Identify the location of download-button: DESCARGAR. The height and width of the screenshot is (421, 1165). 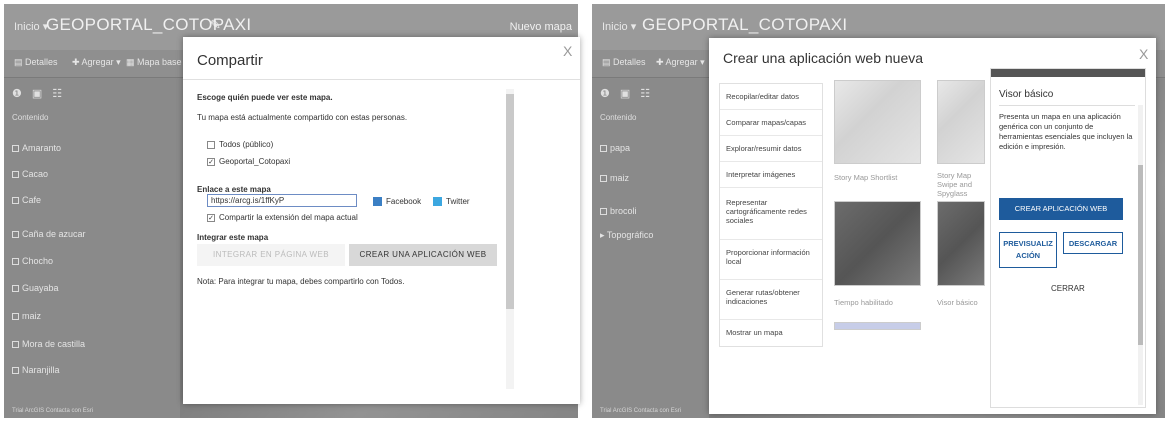
(1093, 243).